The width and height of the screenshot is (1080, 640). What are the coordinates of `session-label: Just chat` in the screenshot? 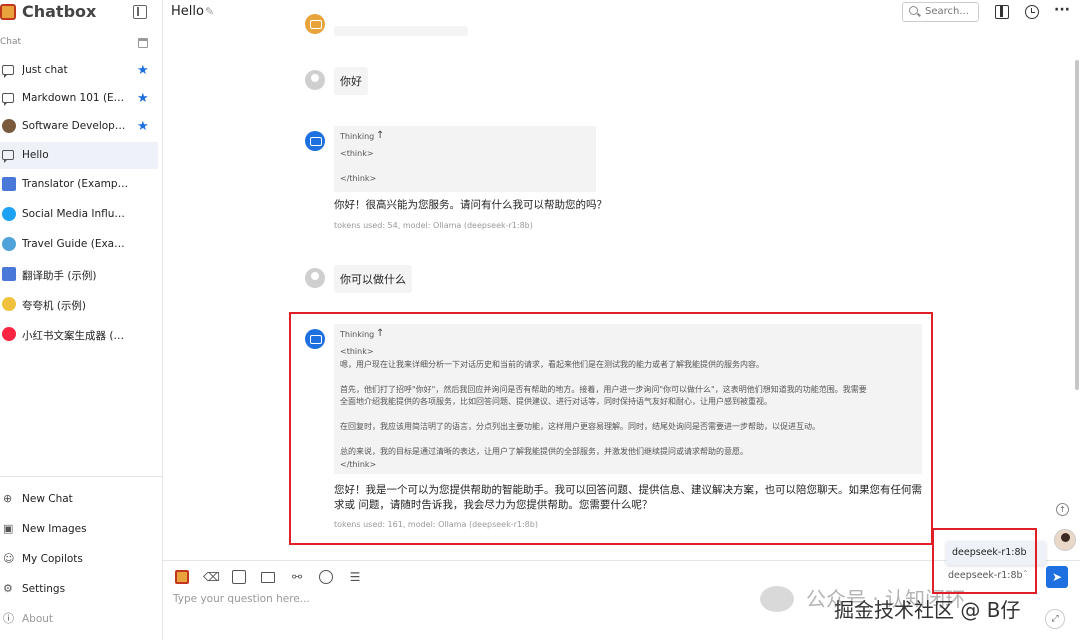 It's located at (45, 70).